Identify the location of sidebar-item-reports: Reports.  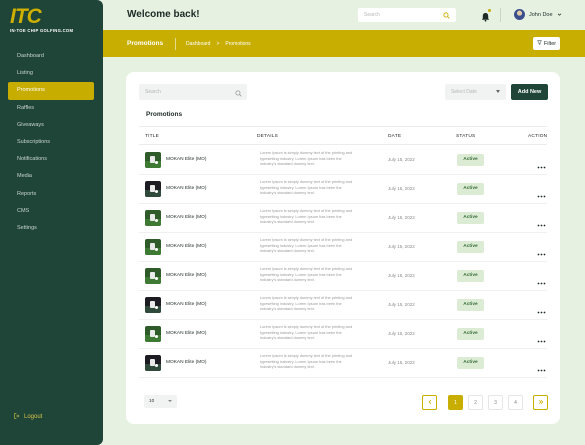
(51, 194).